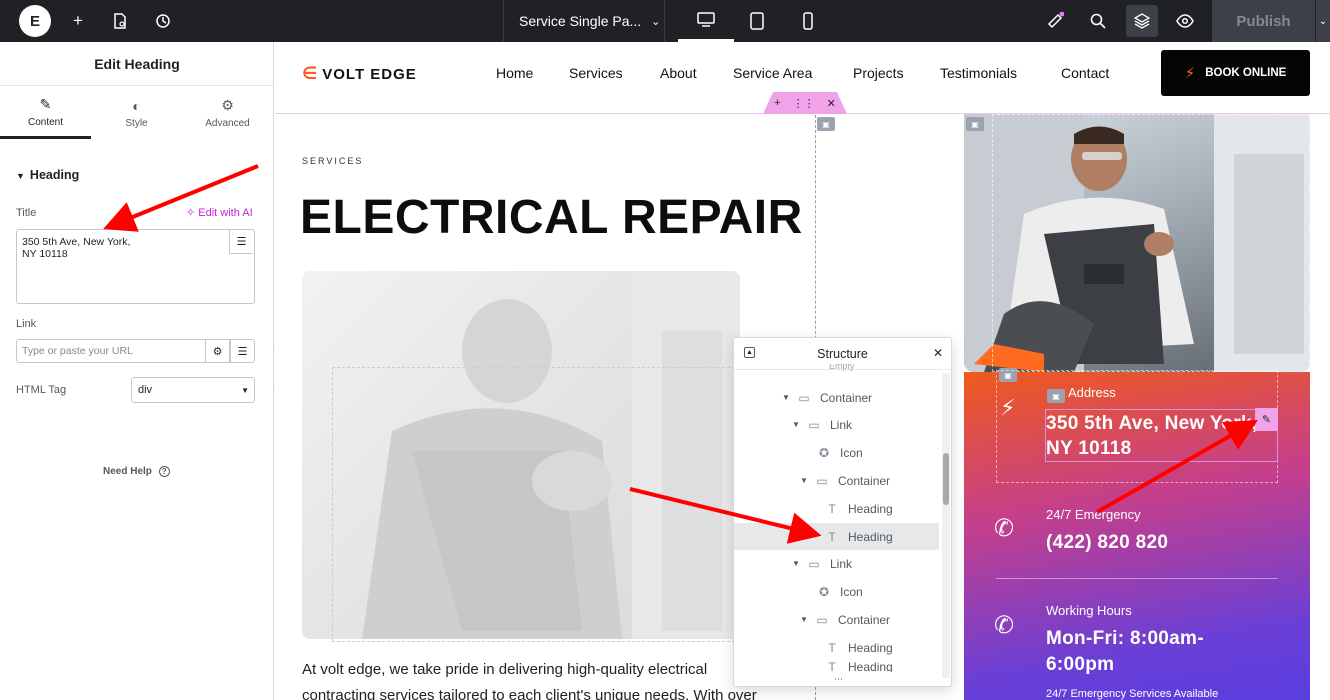  What do you see at coordinates (838, 679) in the screenshot?
I see `resize-handle-icon: ⋯` at bounding box center [838, 679].